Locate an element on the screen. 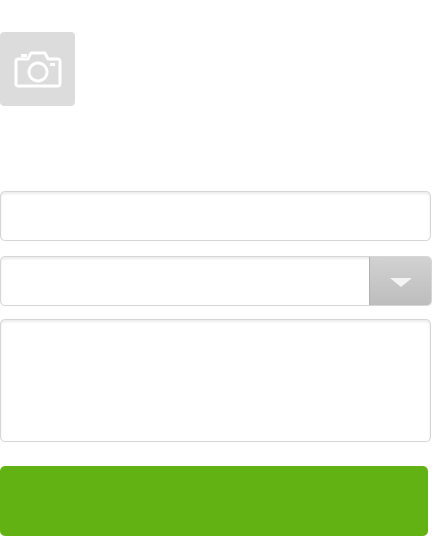 This screenshot has height=536, width=433. add-photo-button is located at coordinates (37, 69).